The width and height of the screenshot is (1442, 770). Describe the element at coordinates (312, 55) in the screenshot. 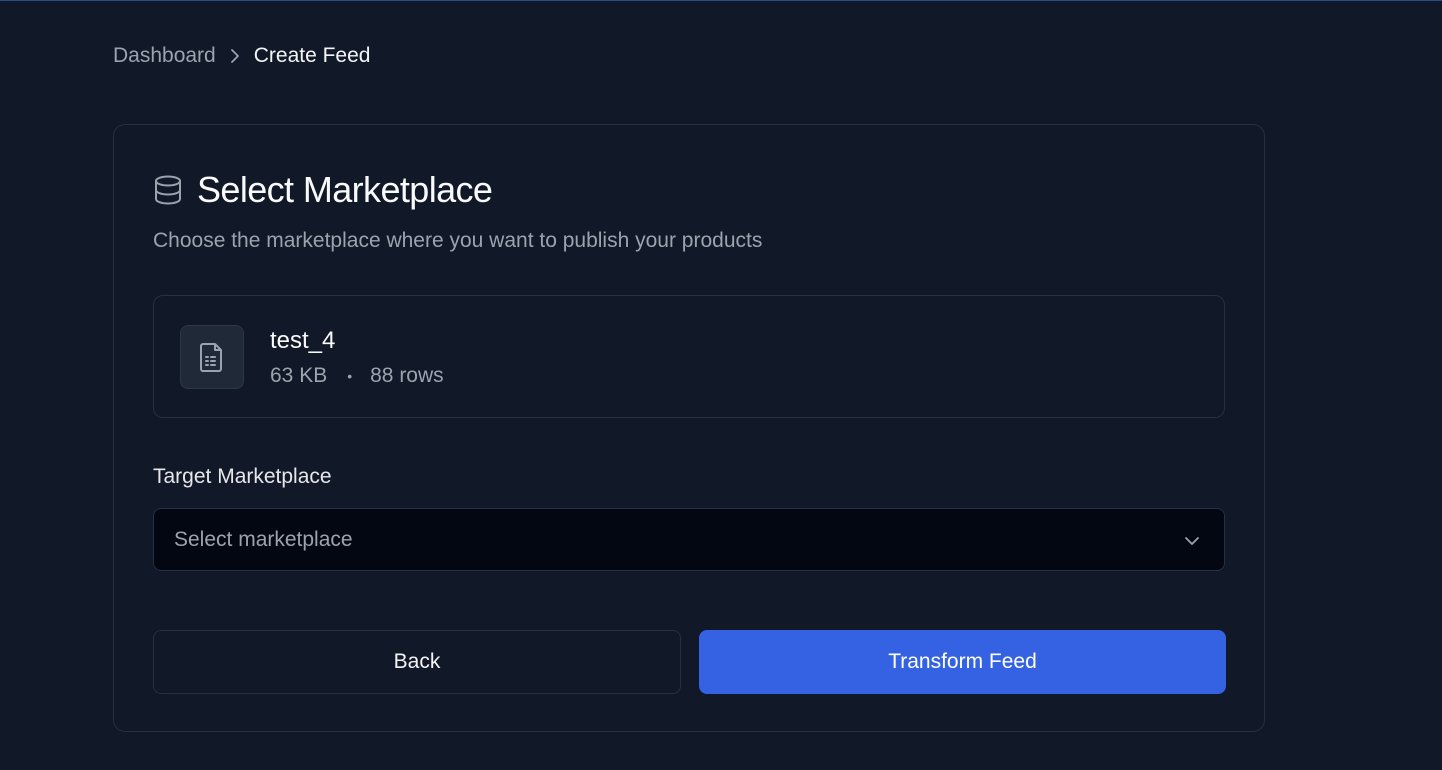

I see `breadcrumb-current: Create Feed` at that location.